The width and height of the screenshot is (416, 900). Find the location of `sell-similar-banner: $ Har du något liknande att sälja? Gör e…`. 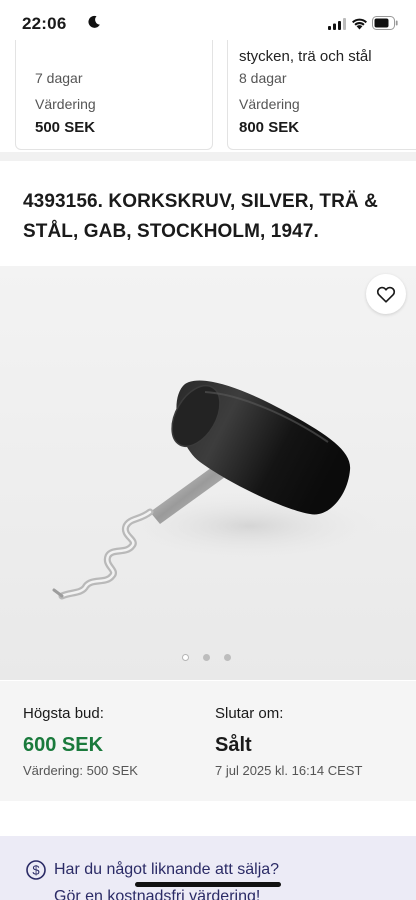

sell-similar-banner: $ Har du något liknande att sälja? Gör e… is located at coordinates (208, 868).